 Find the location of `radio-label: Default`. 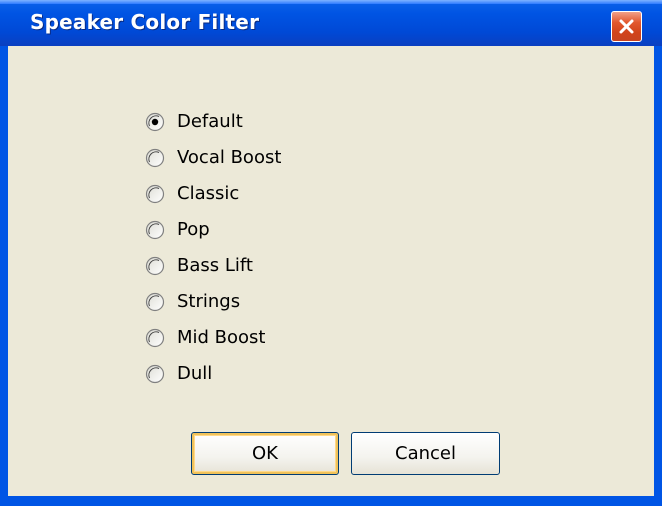

radio-label: Default is located at coordinates (210, 121).